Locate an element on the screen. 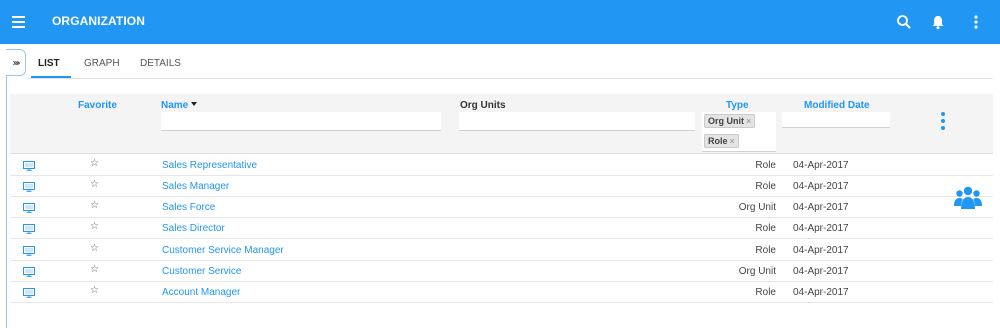  column-header-favorite: Favorite is located at coordinates (97, 105).